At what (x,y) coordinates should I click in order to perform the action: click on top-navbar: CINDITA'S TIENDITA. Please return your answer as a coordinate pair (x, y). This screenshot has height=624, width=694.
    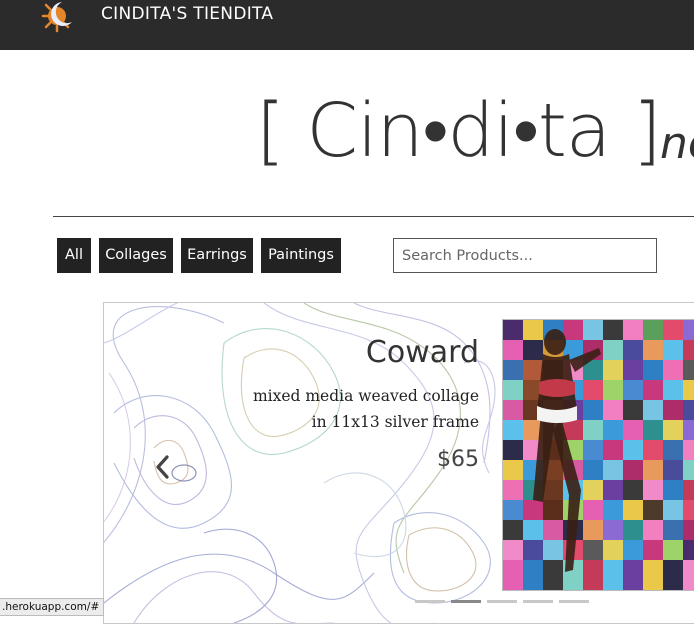
    Looking at the image, I should click on (347, 25).